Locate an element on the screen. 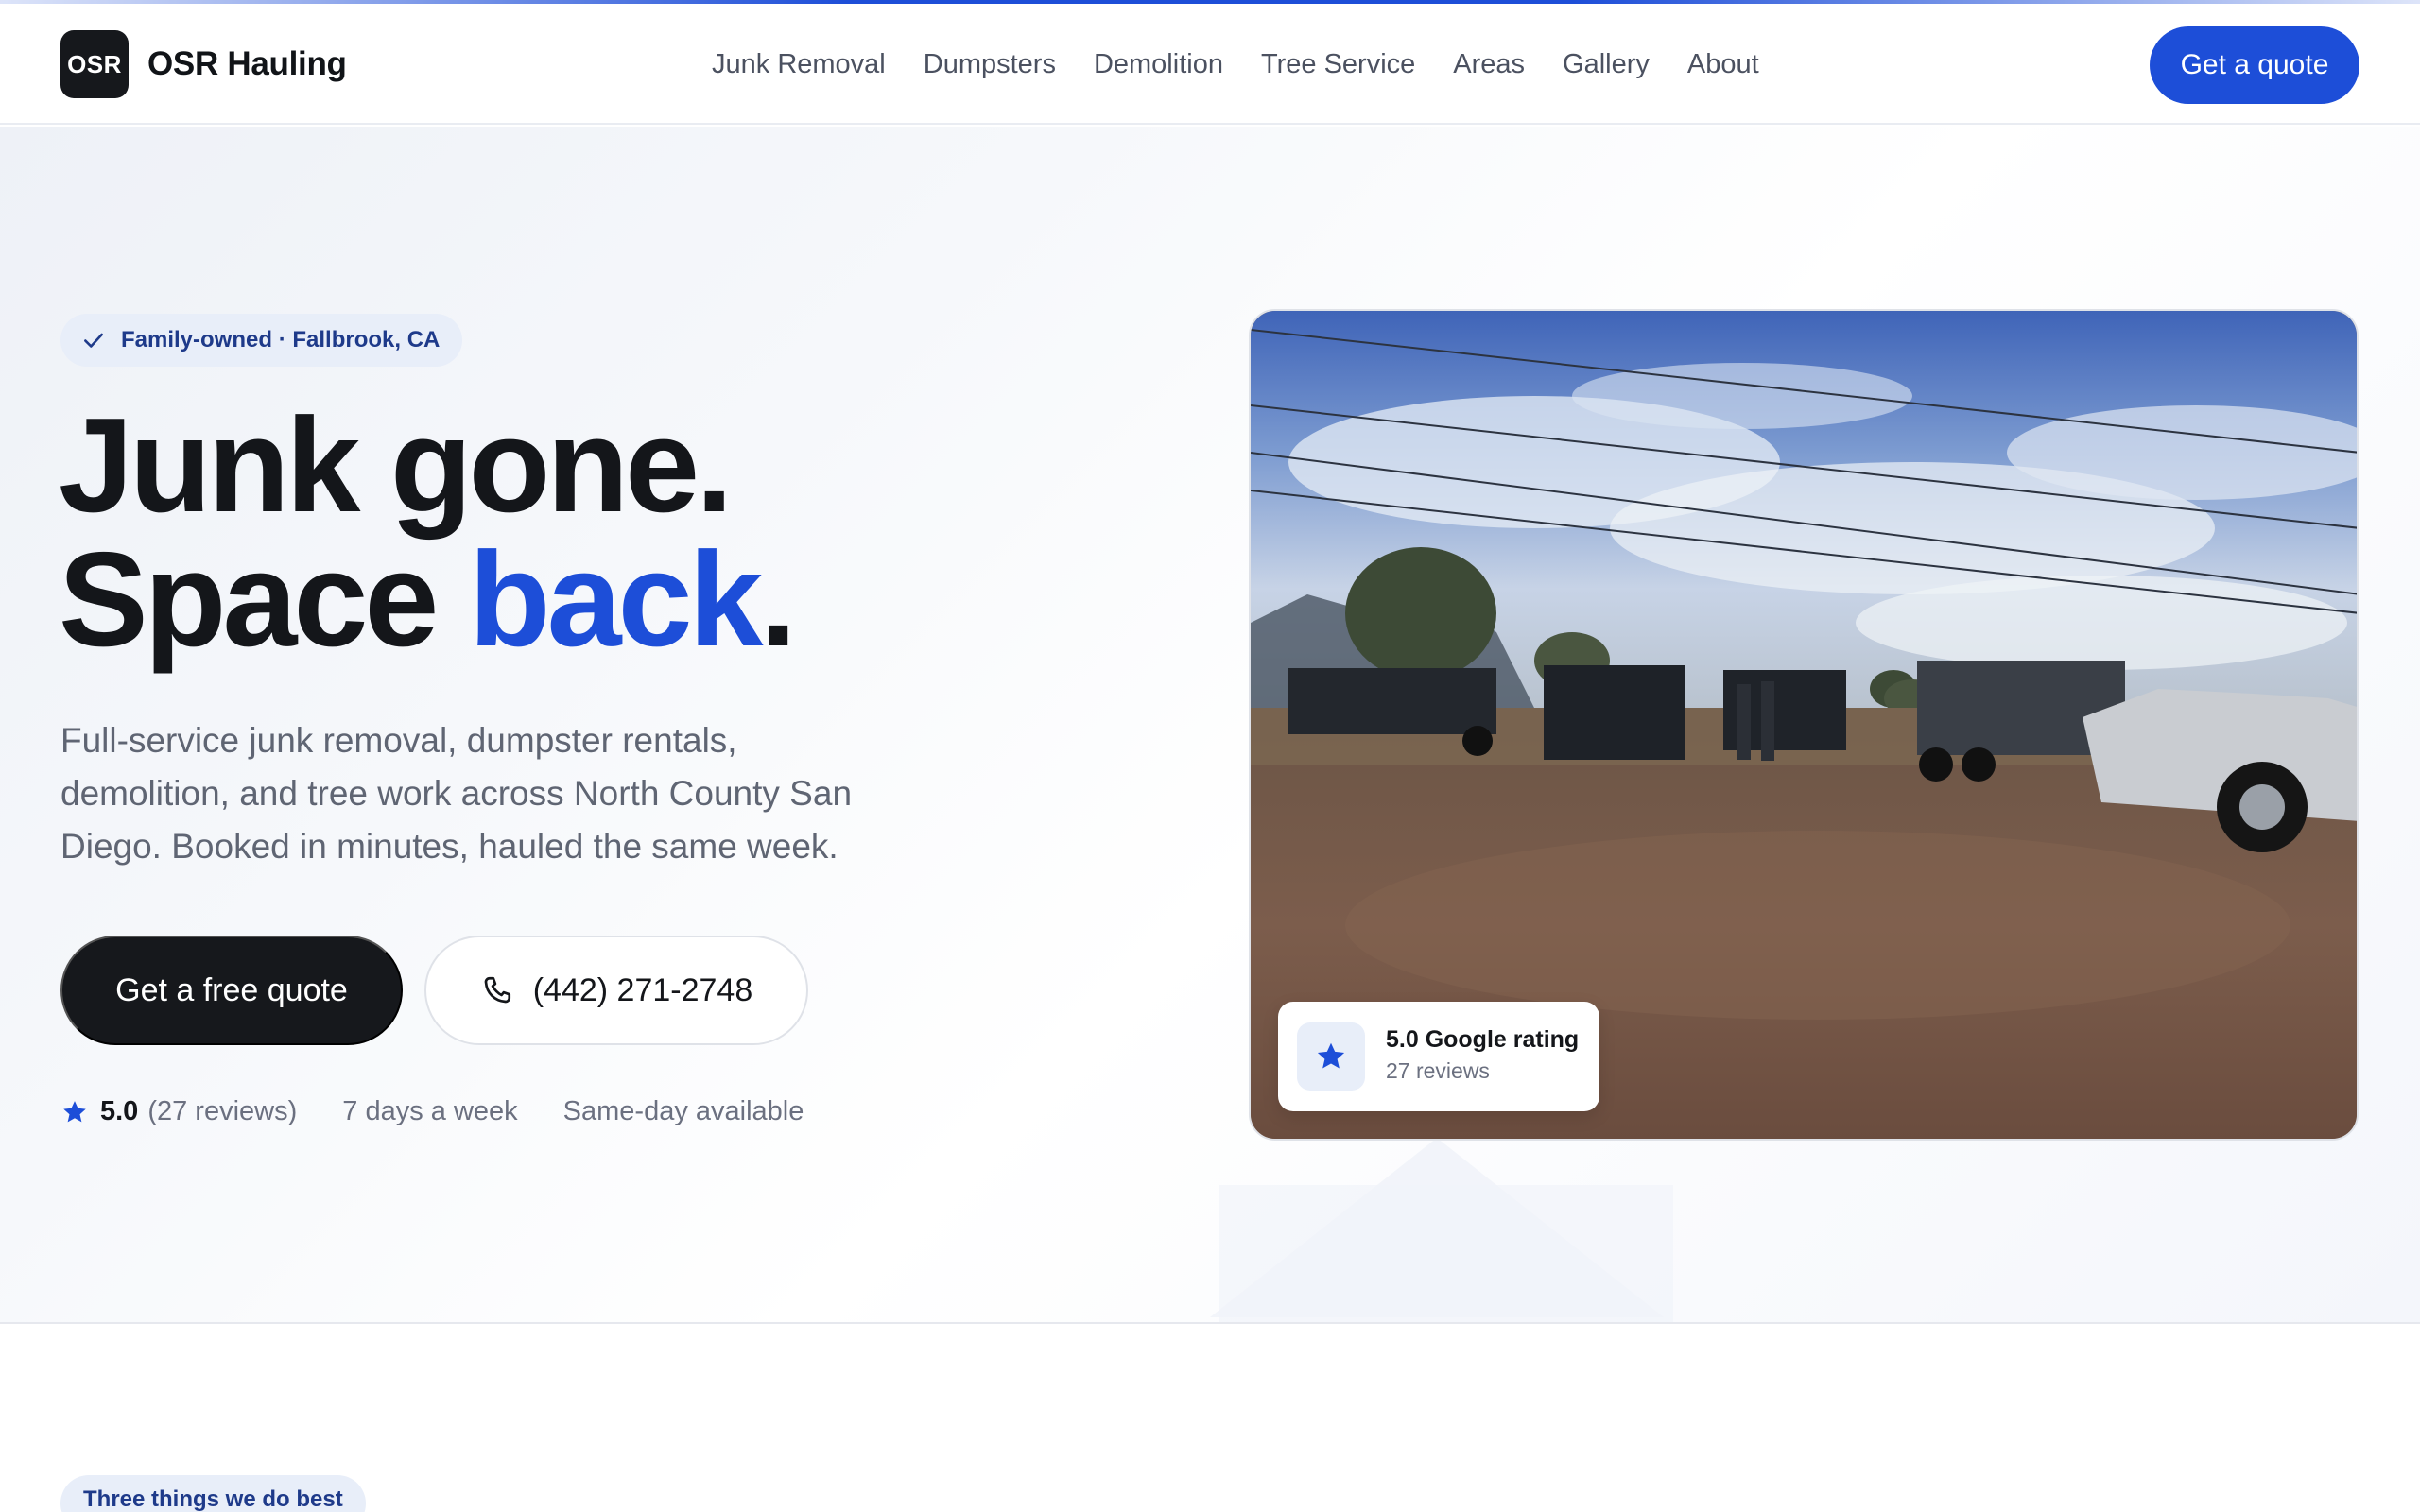 This screenshot has height=1512, width=2420. rating-badge is located at coordinates (1331, 1056).